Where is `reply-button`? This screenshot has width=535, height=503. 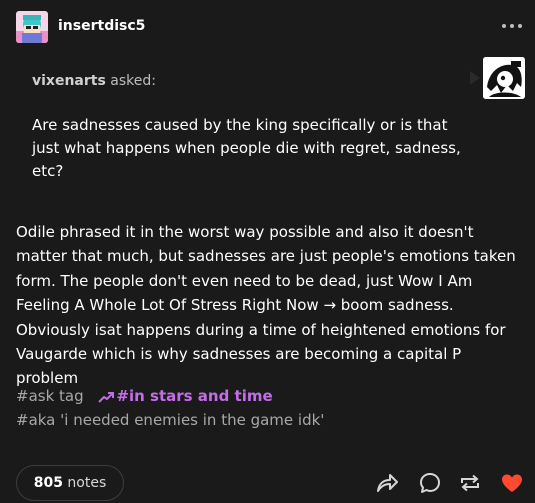
reply-button is located at coordinates (430, 483).